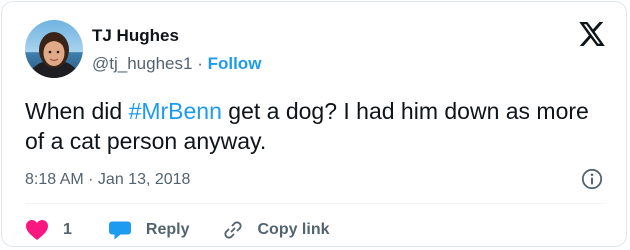 This screenshot has width=630, height=250. I want to click on follow-button: Follow, so click(235, 63).